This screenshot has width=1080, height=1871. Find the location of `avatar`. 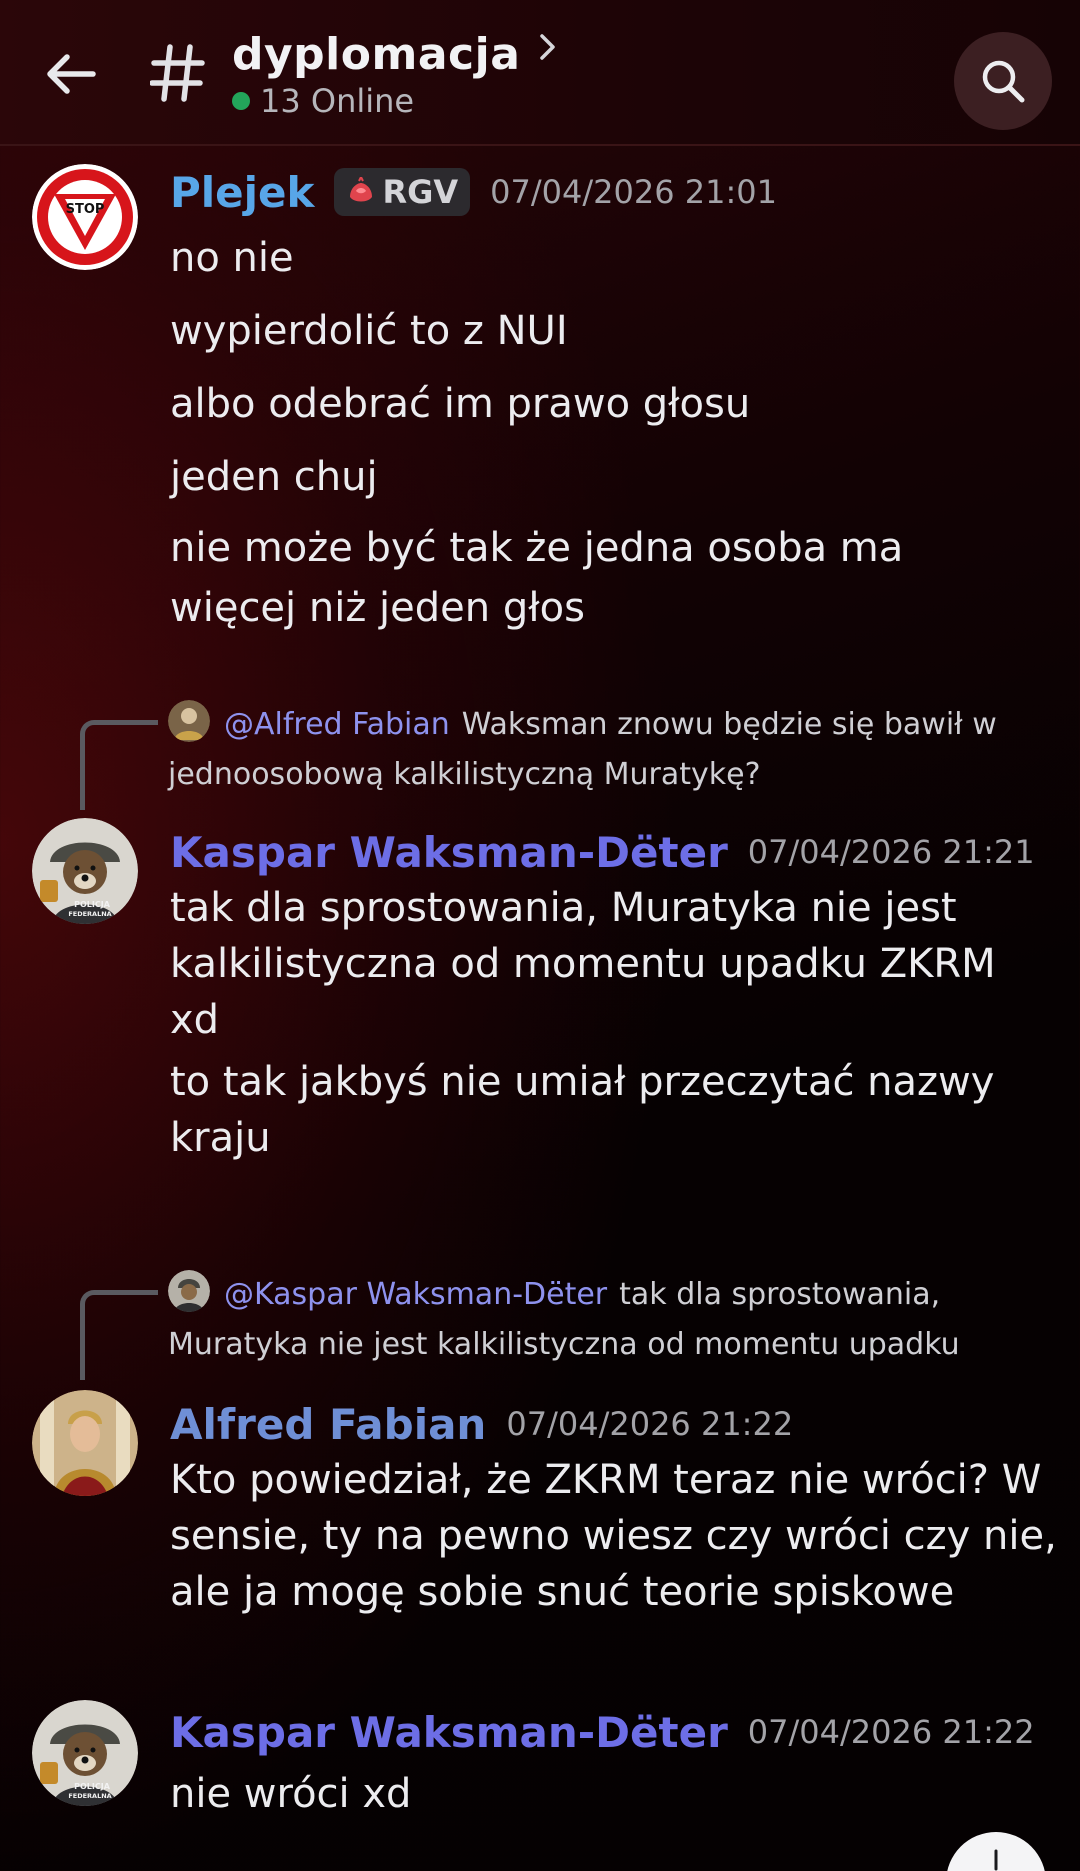

avatar is located at coordinates (85, 1443).